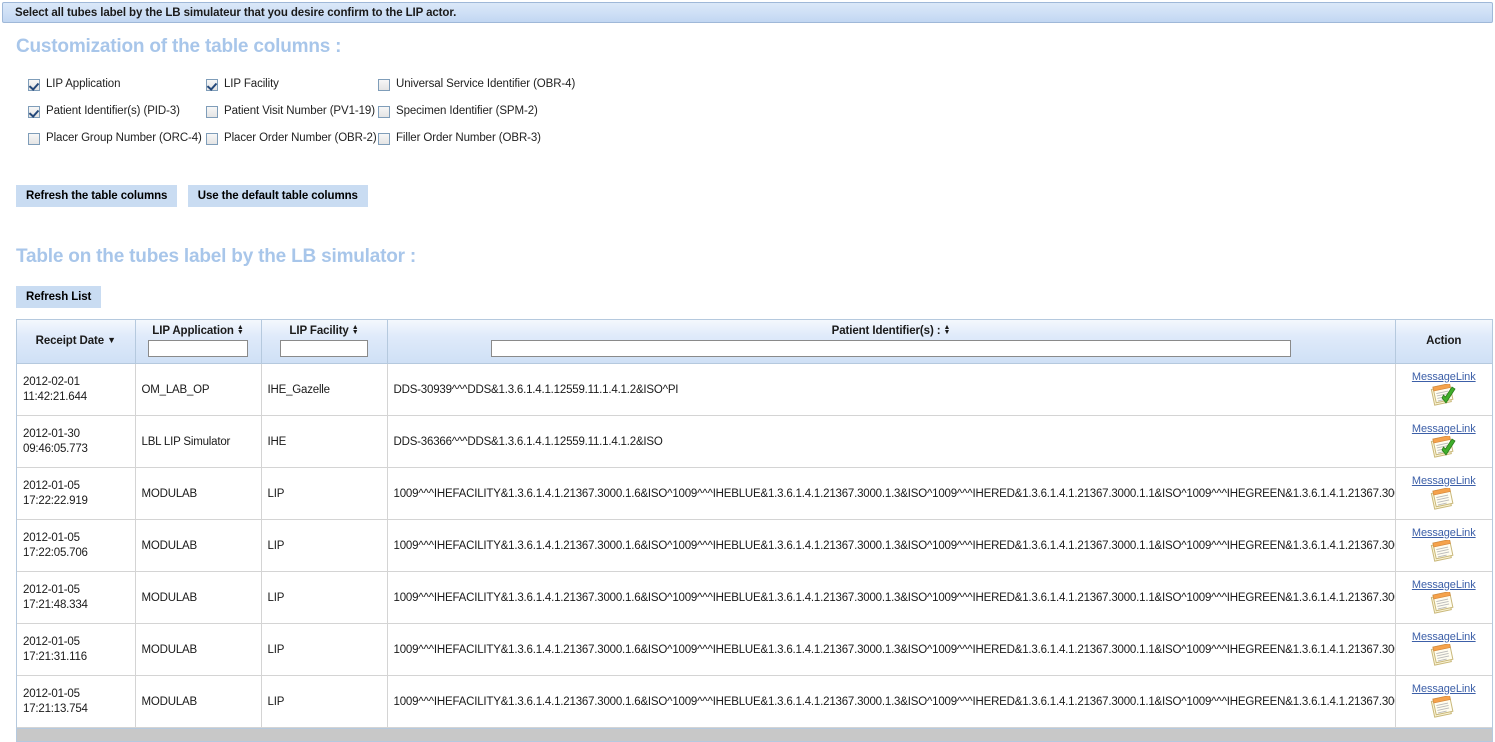  Describe the element at coordinates (76, 389) in the screenshot. I see `cell-receipt-date: 2012-02-01 11:42:21.644` at that location.